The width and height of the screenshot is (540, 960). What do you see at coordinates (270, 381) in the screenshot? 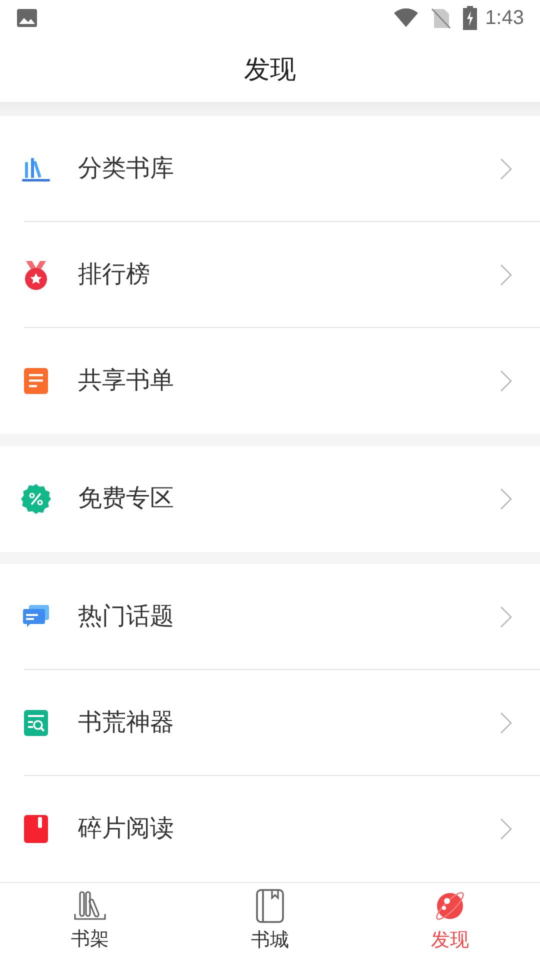
I see `menu-item: 共享书单` at bounding box center [270, 381].